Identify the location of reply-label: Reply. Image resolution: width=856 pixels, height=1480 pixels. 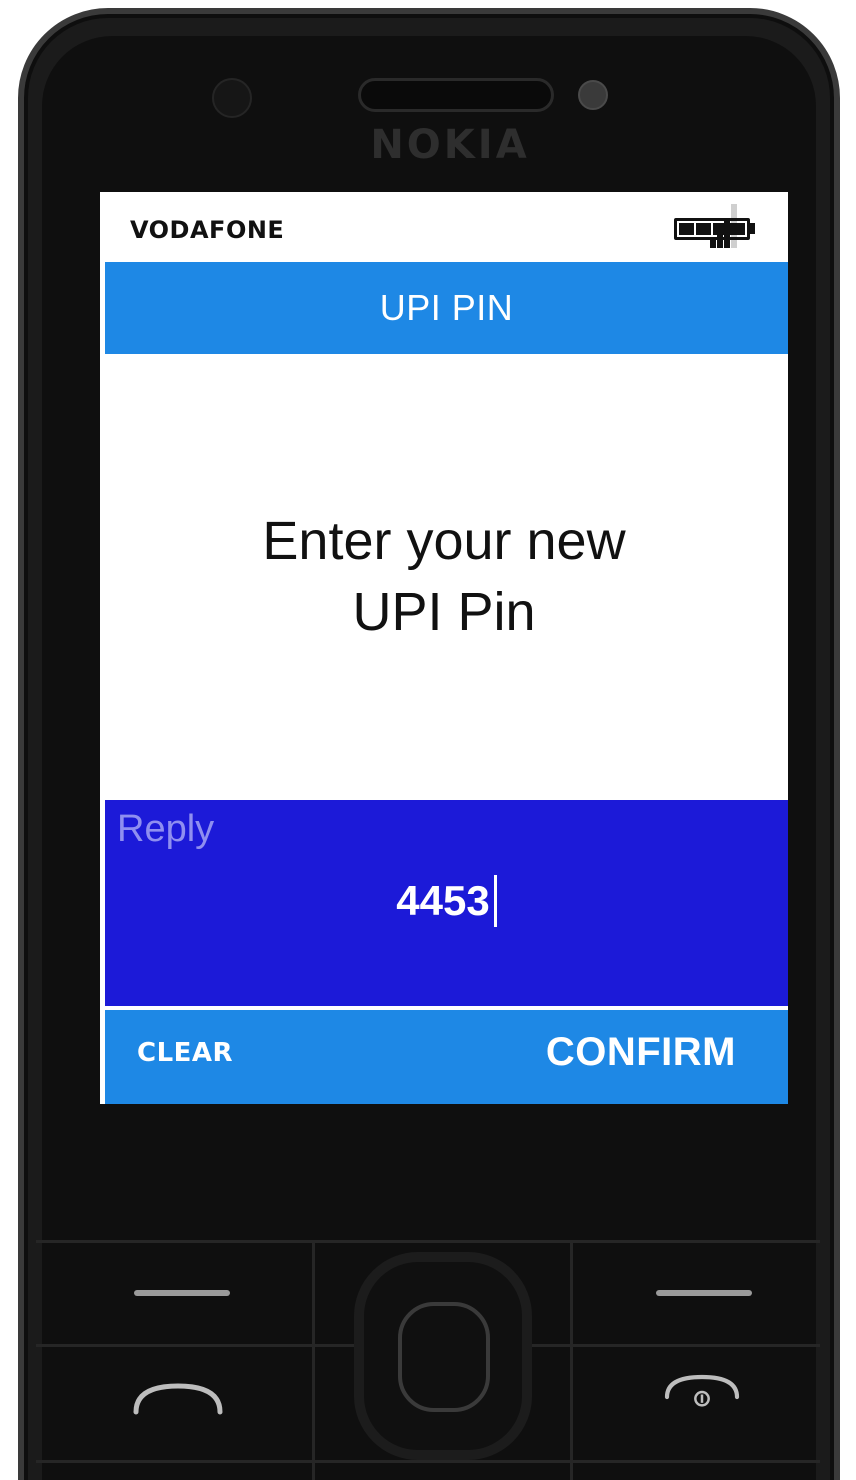
(166, 829).